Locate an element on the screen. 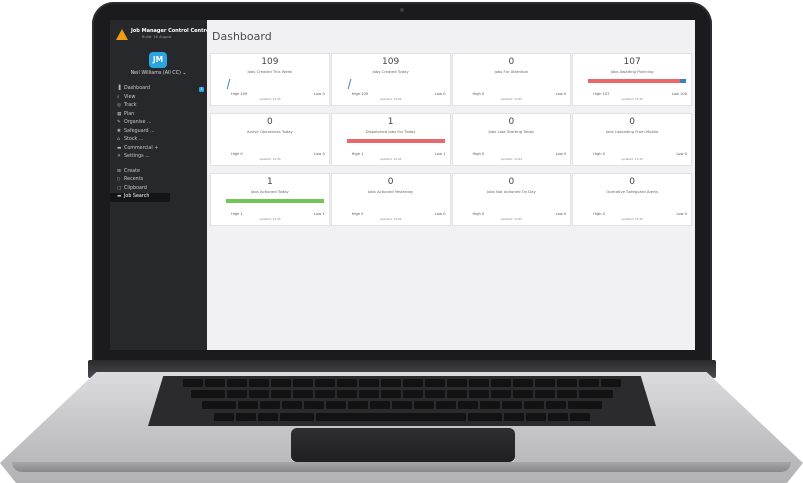 The width and height of the screenshot is (803, 483). card-label: Jobs Actioned Today is located at coordinates (269, 191).